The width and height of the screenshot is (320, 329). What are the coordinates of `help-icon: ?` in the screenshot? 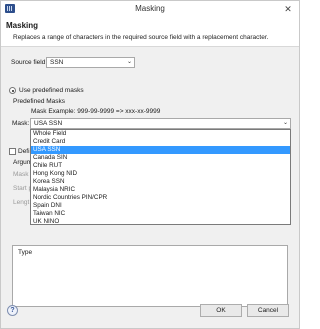 It's located at (12, 310).